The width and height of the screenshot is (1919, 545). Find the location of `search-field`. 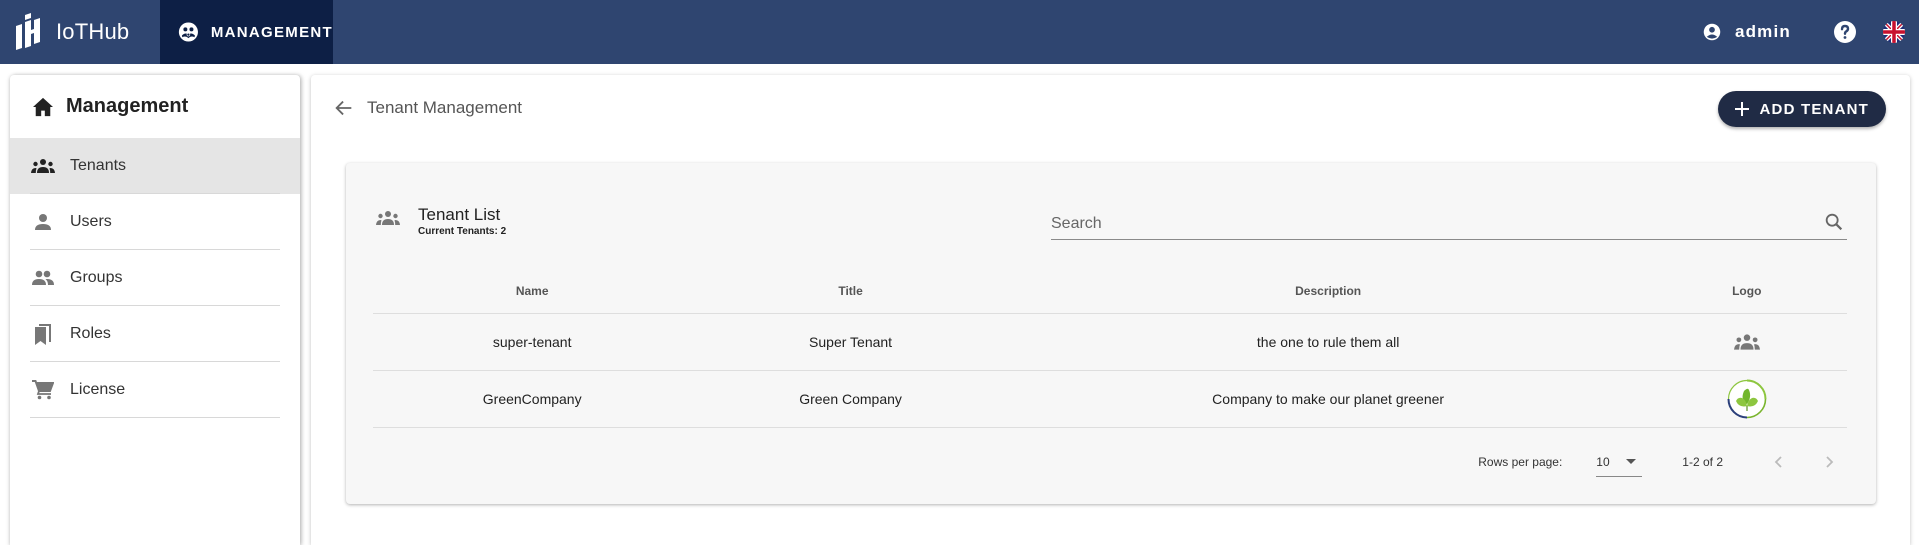

search-field is located at coordinates (1449, 222).